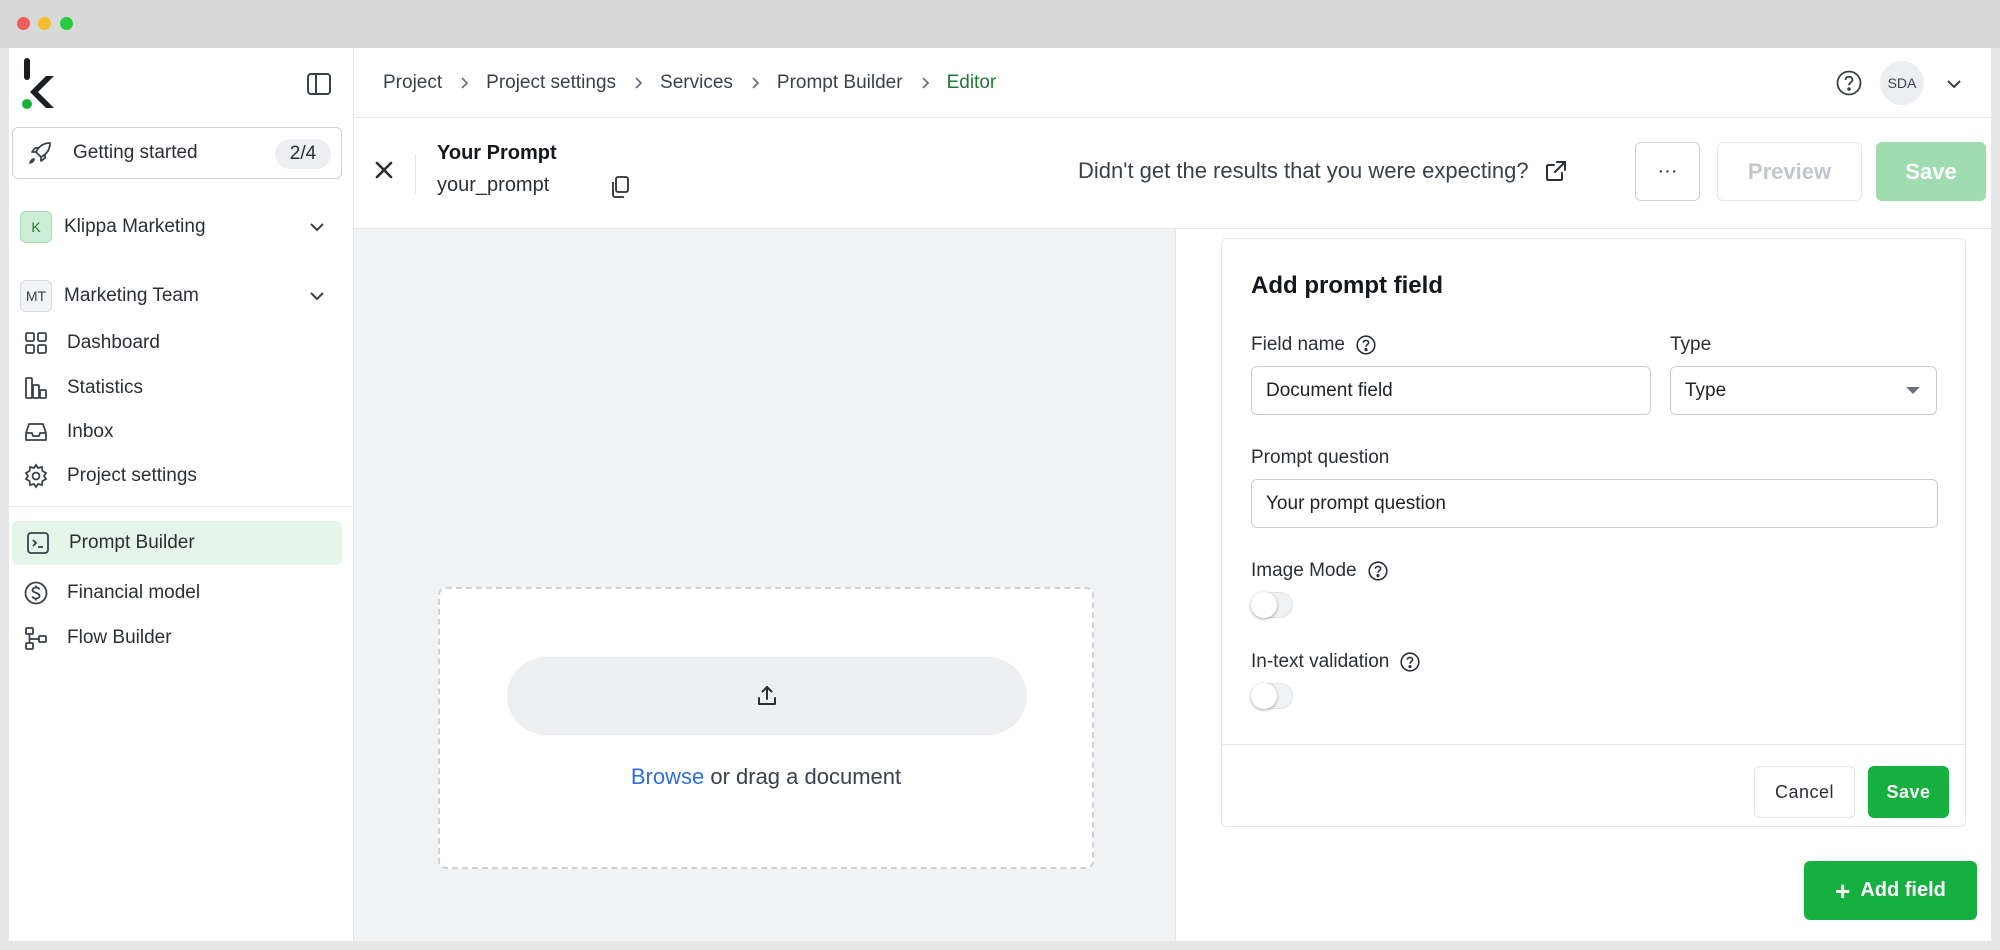  I want to click on cancel-button: Cancel, so click(1804, 792).